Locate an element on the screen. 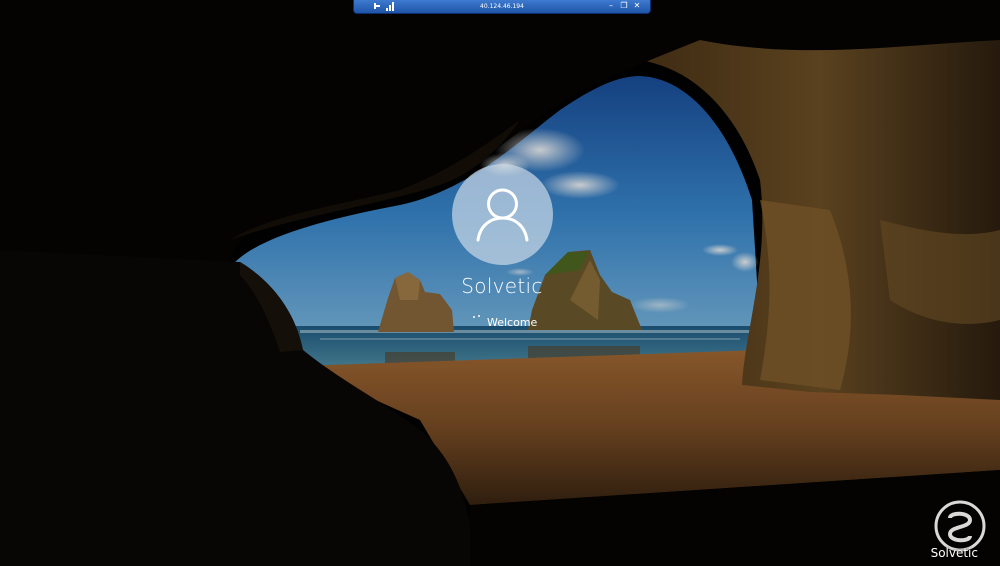  loading-spinner-icon is located at coordinates (476, 316).